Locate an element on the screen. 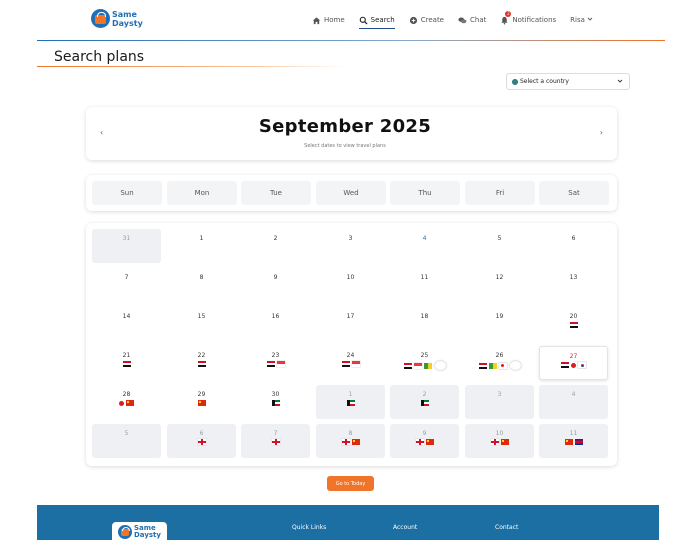  calendar-day: 22 is located at coordinates (201, 363).